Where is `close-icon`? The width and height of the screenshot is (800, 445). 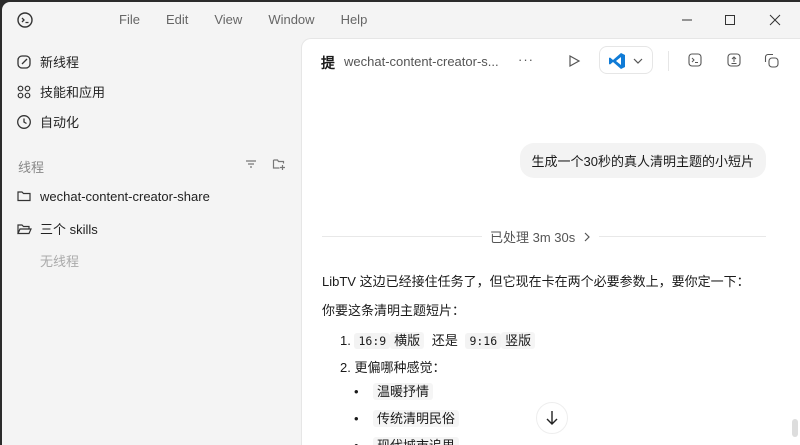 close-icon is located at coordinates (775, 20).